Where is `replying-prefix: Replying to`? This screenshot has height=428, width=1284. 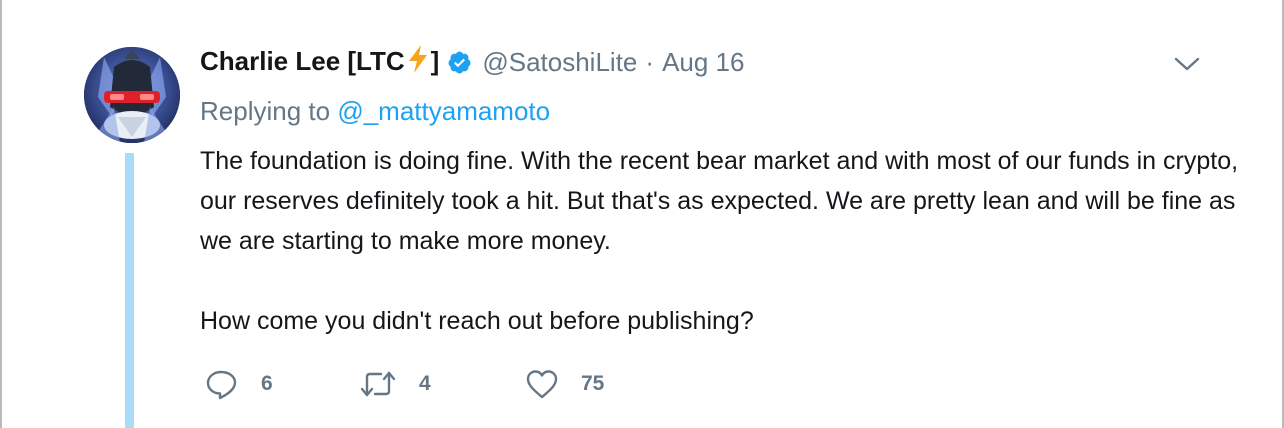
replying-prefix: Replying to is located at coordinates (265, 111).